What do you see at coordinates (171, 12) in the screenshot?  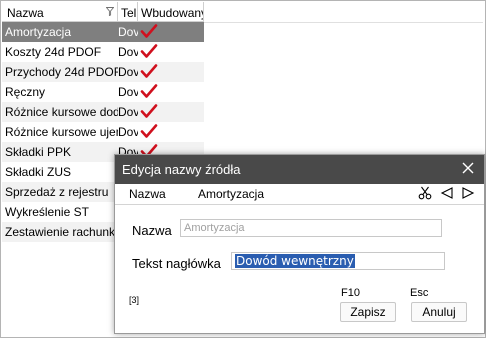 I see `column-header-built-in: Wbudowany` at bounding box center [171, 12].